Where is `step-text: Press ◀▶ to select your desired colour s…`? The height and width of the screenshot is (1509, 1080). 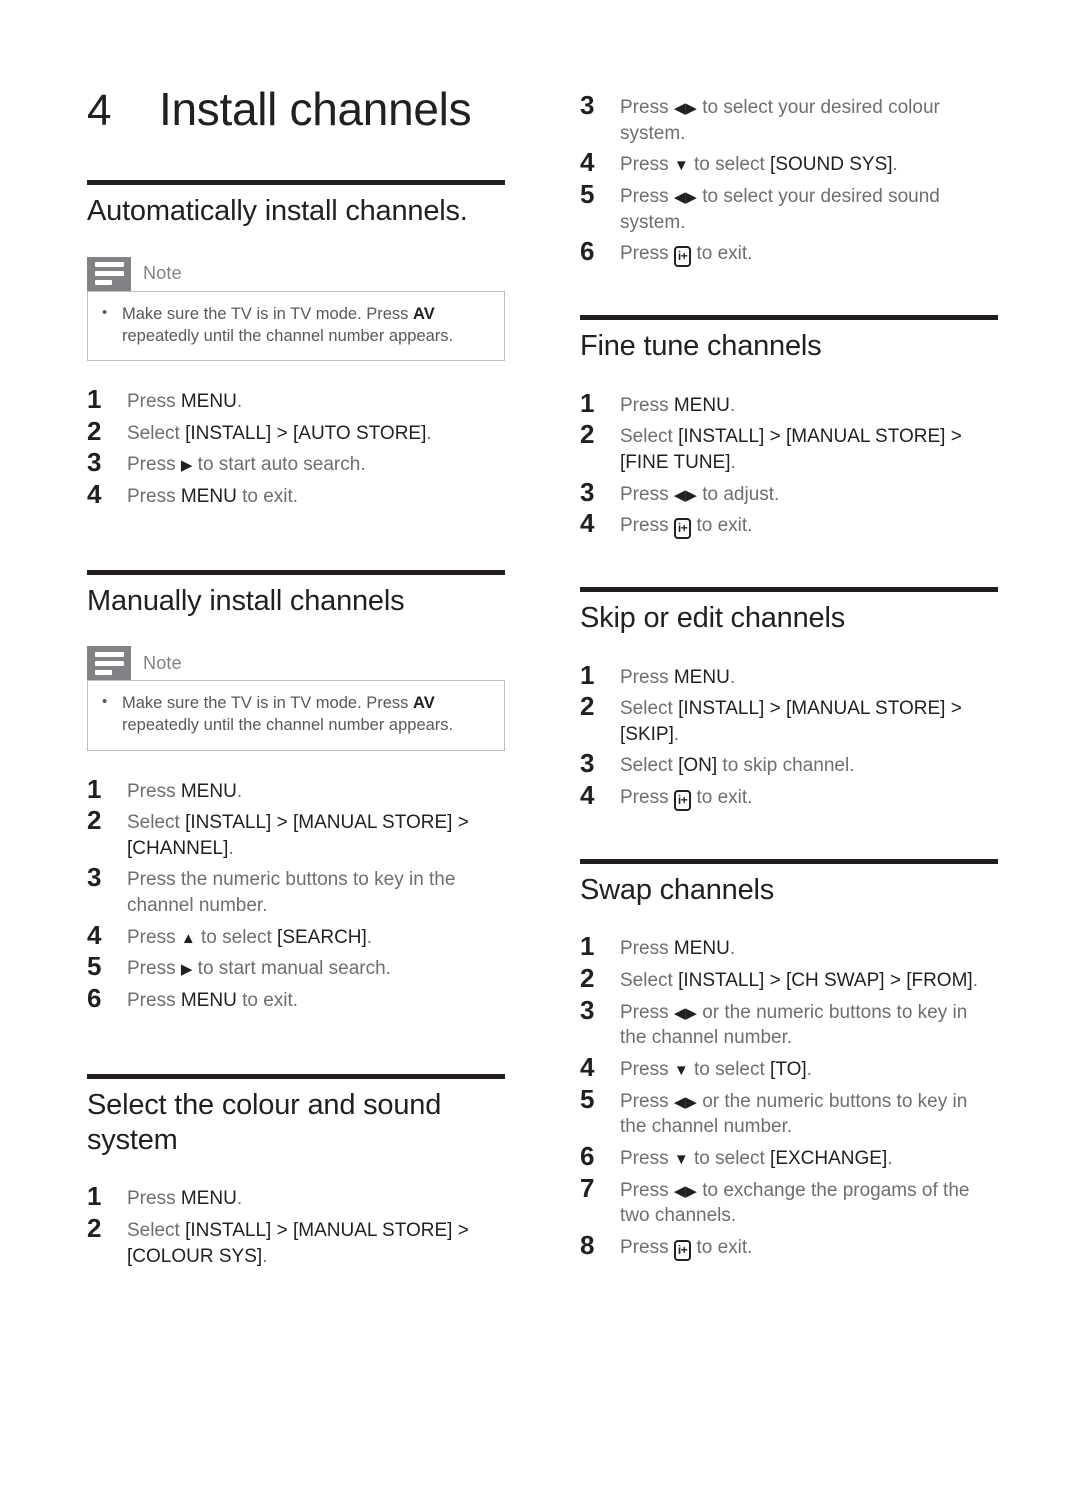 step-text: Press ◀▶ to select your desired colour s… is located at coordinates (780, 120).